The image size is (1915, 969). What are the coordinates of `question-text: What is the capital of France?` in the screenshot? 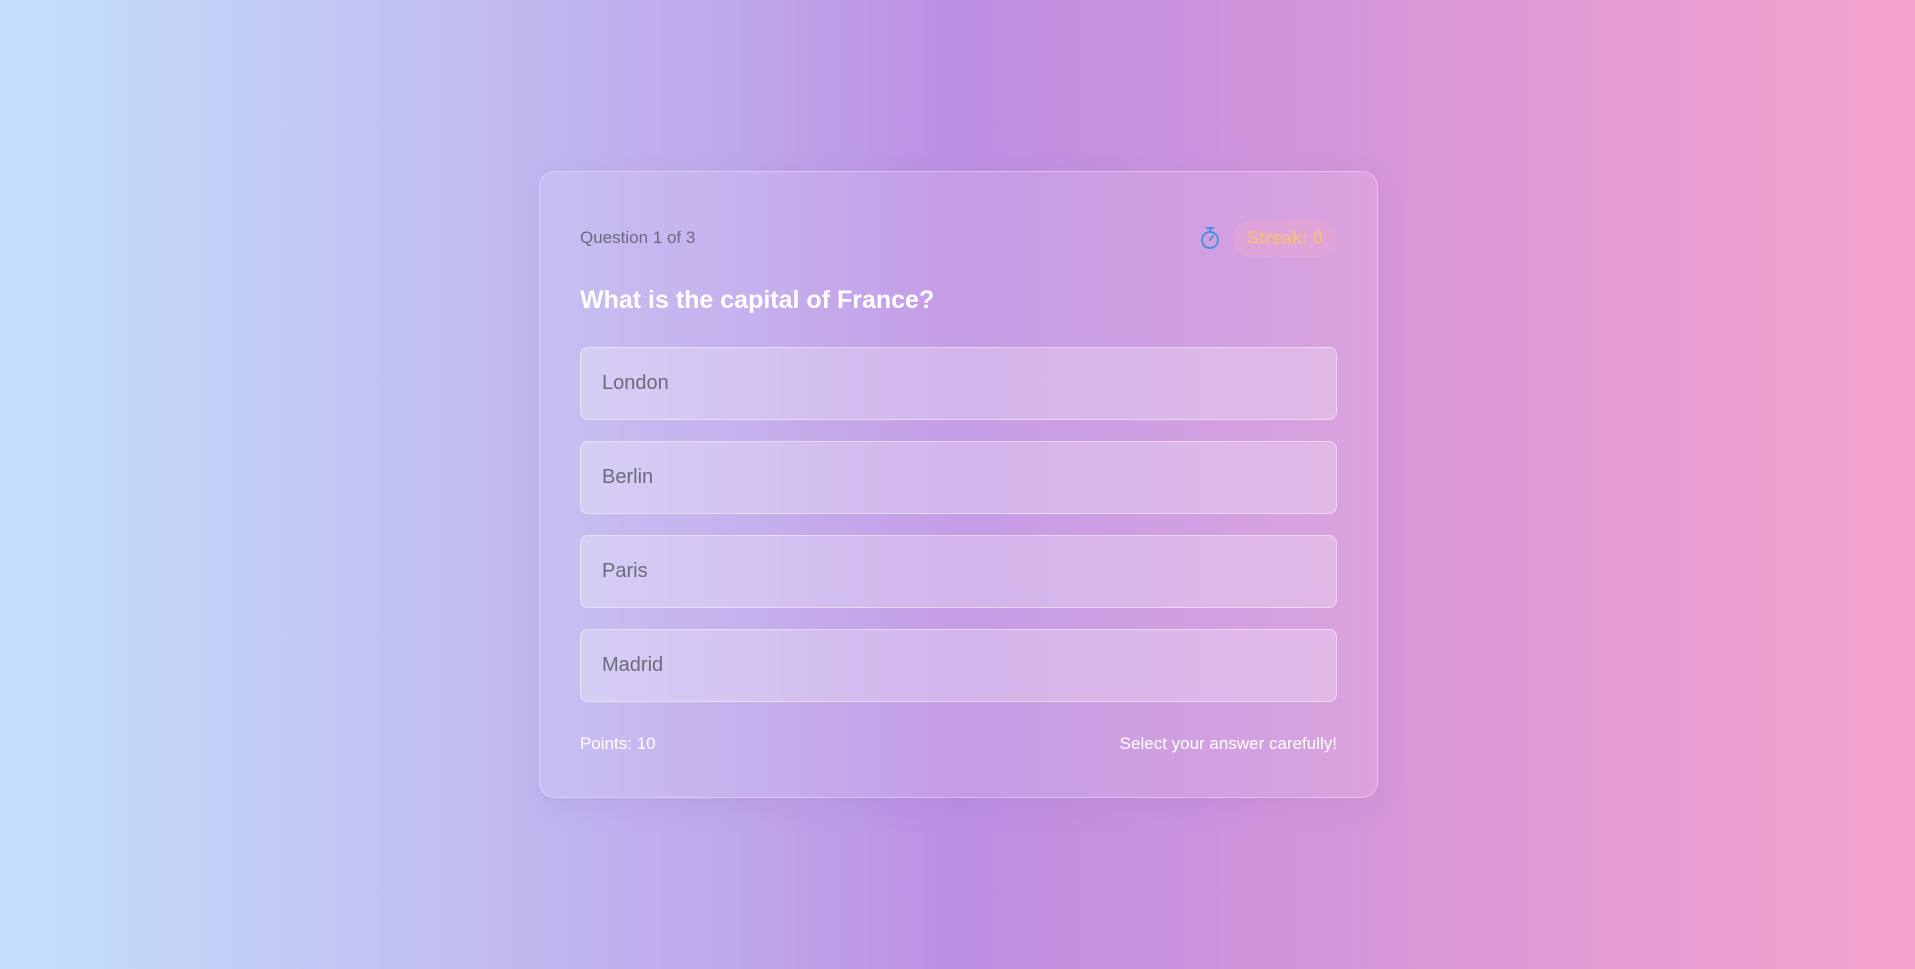 It's located at (757, 300).